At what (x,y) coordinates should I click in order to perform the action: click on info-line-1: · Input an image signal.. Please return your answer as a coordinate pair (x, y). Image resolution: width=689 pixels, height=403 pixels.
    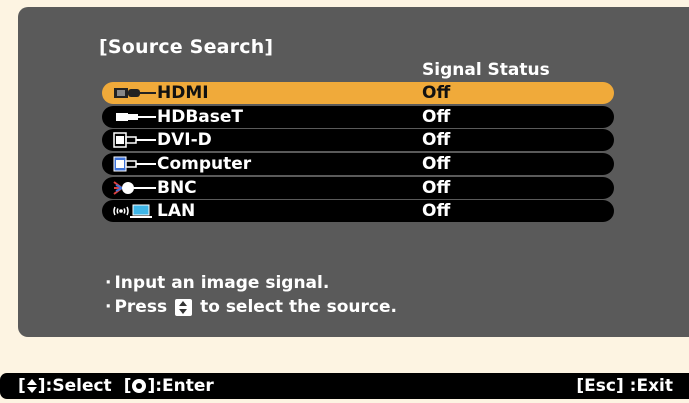
    Looking at the image, I should click on (217, 283).